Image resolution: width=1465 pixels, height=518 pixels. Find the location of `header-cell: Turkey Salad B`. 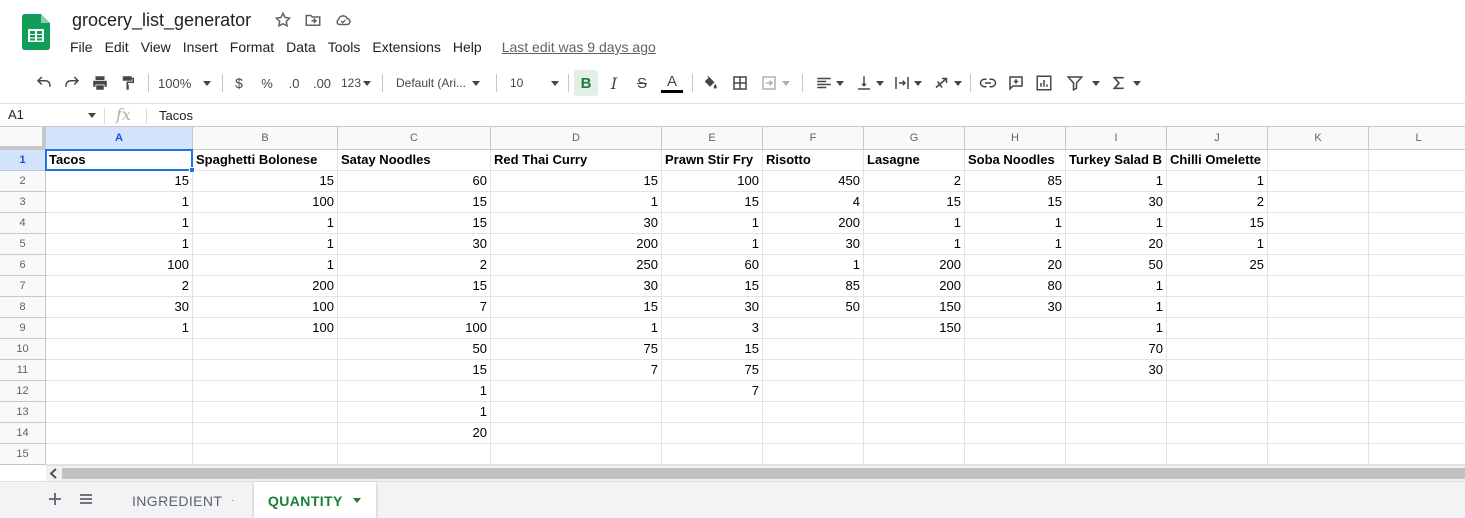

header-cell: Turkey Salad B is located at coordinates (1116, 160).